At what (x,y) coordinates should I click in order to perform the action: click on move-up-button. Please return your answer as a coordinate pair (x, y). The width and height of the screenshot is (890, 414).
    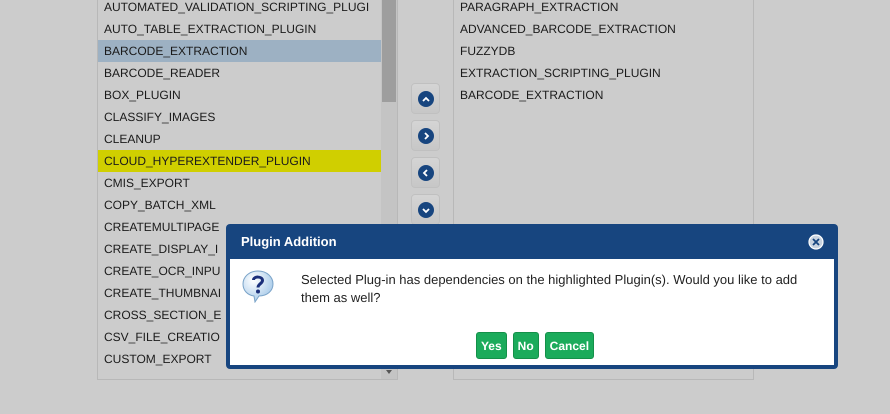
    Looking at the image, I should click on (425, 98).